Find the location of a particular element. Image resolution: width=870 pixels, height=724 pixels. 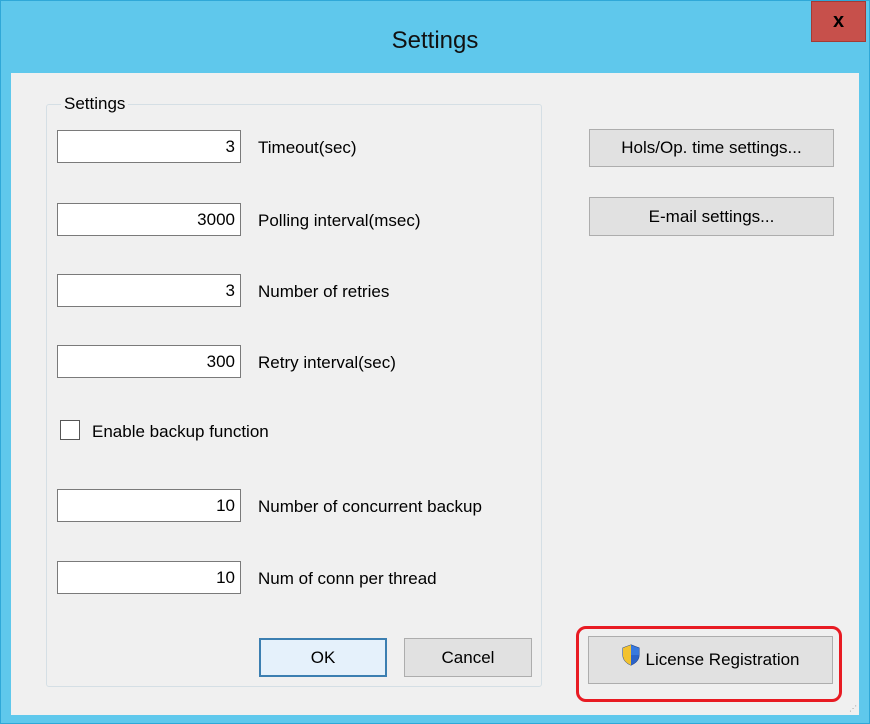

title-bar: Settings x is located at coordinates (435, 37).